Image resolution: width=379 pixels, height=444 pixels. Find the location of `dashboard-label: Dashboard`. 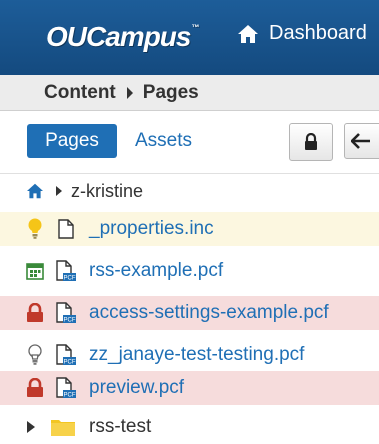

dashboard-label: Dashboard is located at coordinates (318, 33).